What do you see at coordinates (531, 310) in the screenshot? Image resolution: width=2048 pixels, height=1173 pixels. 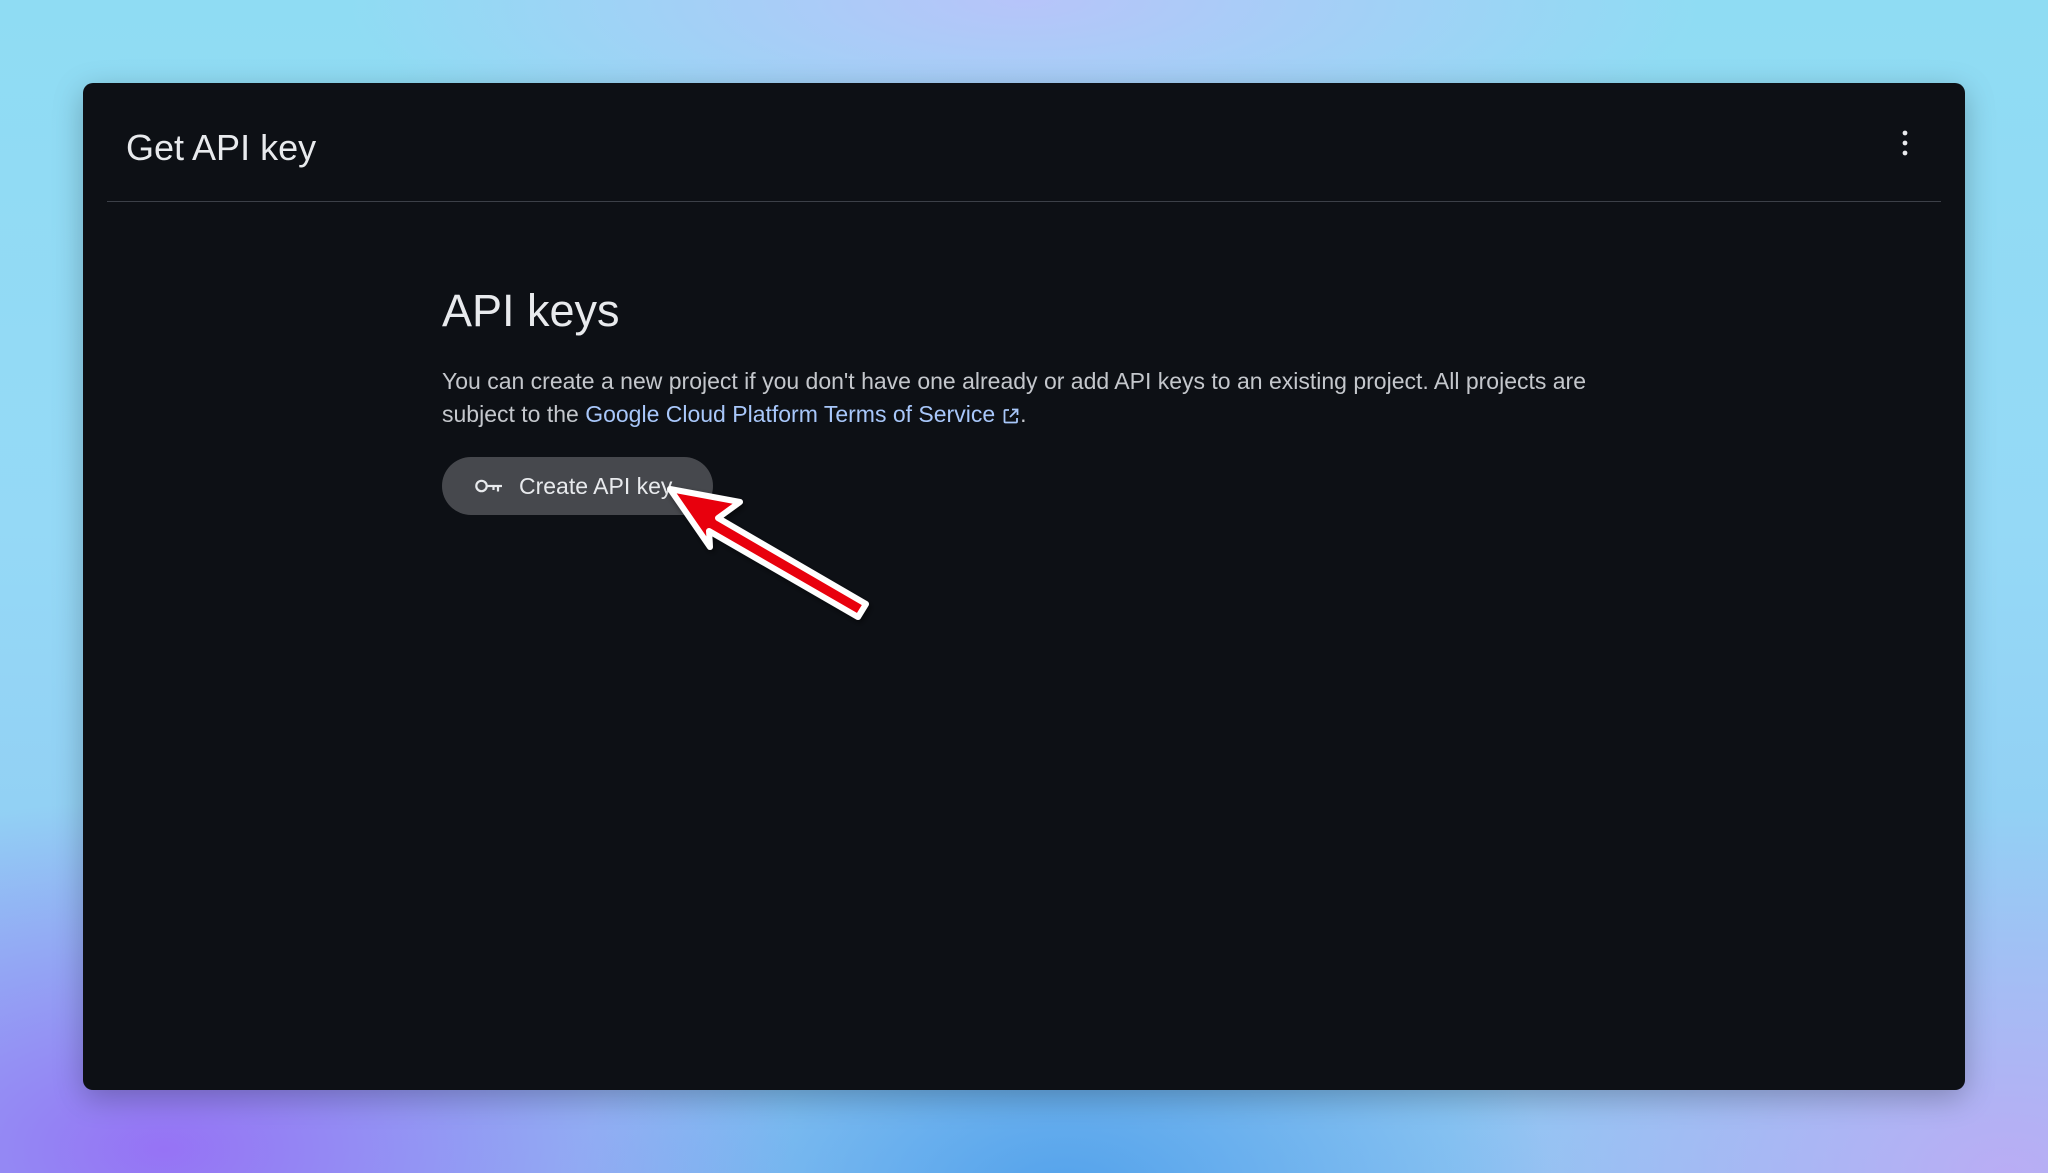 I see `section-title: API keys` at bounding box center [531, 310].